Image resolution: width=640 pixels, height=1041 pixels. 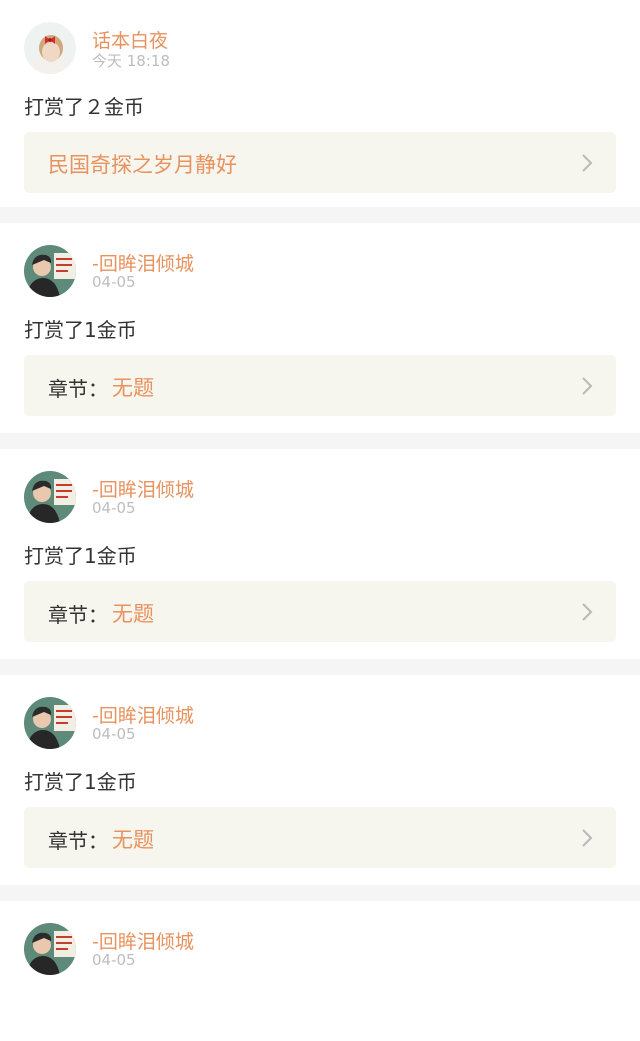 I want to click on book-link-card: 民国奇探之岁月静好, so click(x=320, y=162).